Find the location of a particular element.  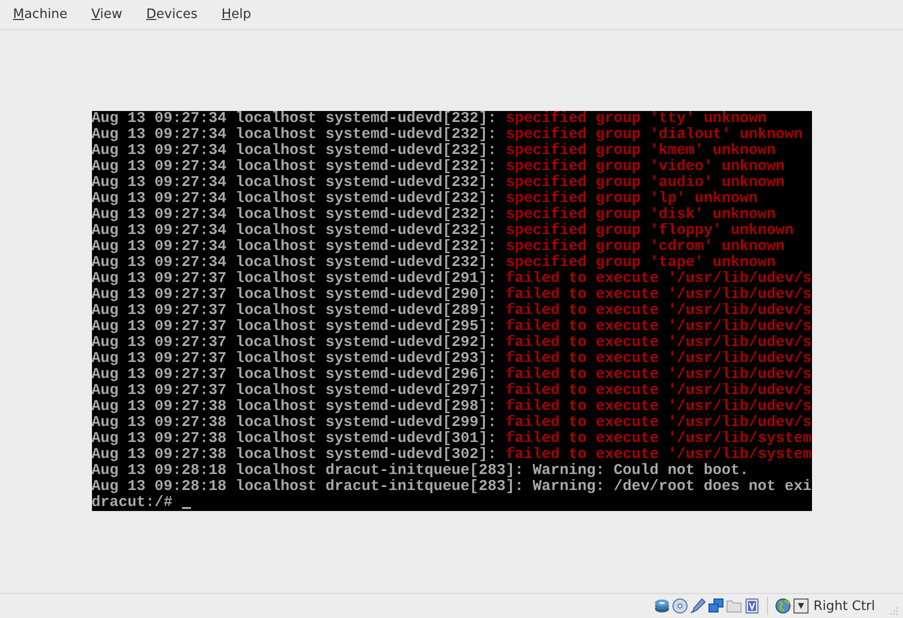

log-message: specified group 'dialout' unknown is located at coordinates (654, 134).